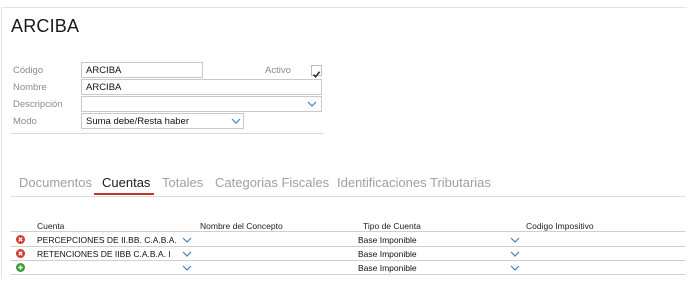 The height and width of the screenshot is (281, 690). I want to click on row-1-cuenta-chevron-down-icon, so click(187, 240).